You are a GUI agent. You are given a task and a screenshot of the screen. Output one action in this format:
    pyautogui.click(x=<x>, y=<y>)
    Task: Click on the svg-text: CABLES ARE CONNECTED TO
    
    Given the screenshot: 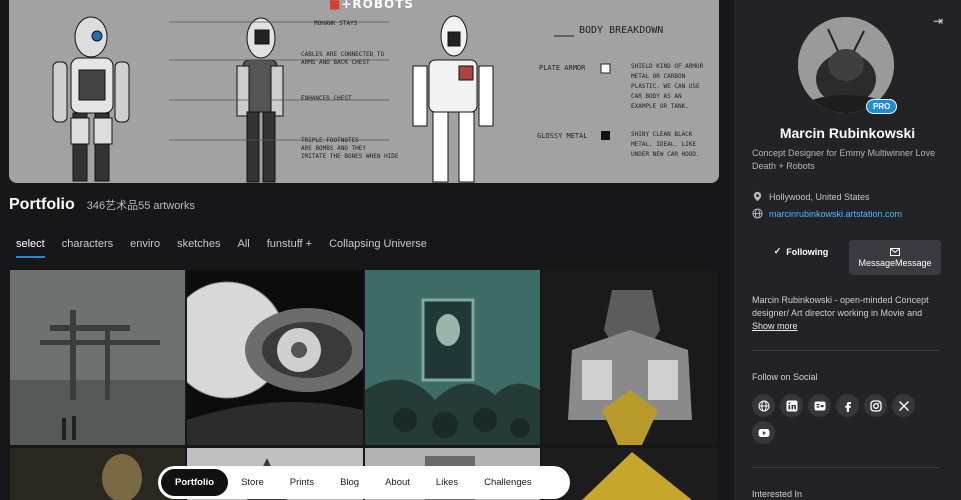 What is the action you would take?
    pyautogui.click(x=342, y=54)
    